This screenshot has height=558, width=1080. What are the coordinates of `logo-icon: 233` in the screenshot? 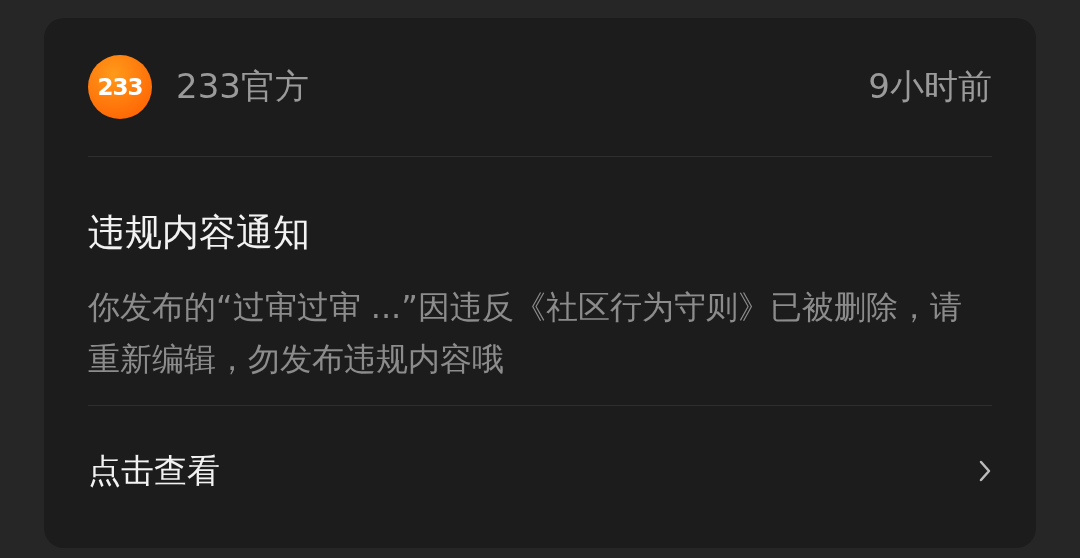 It's located at (120, 87).